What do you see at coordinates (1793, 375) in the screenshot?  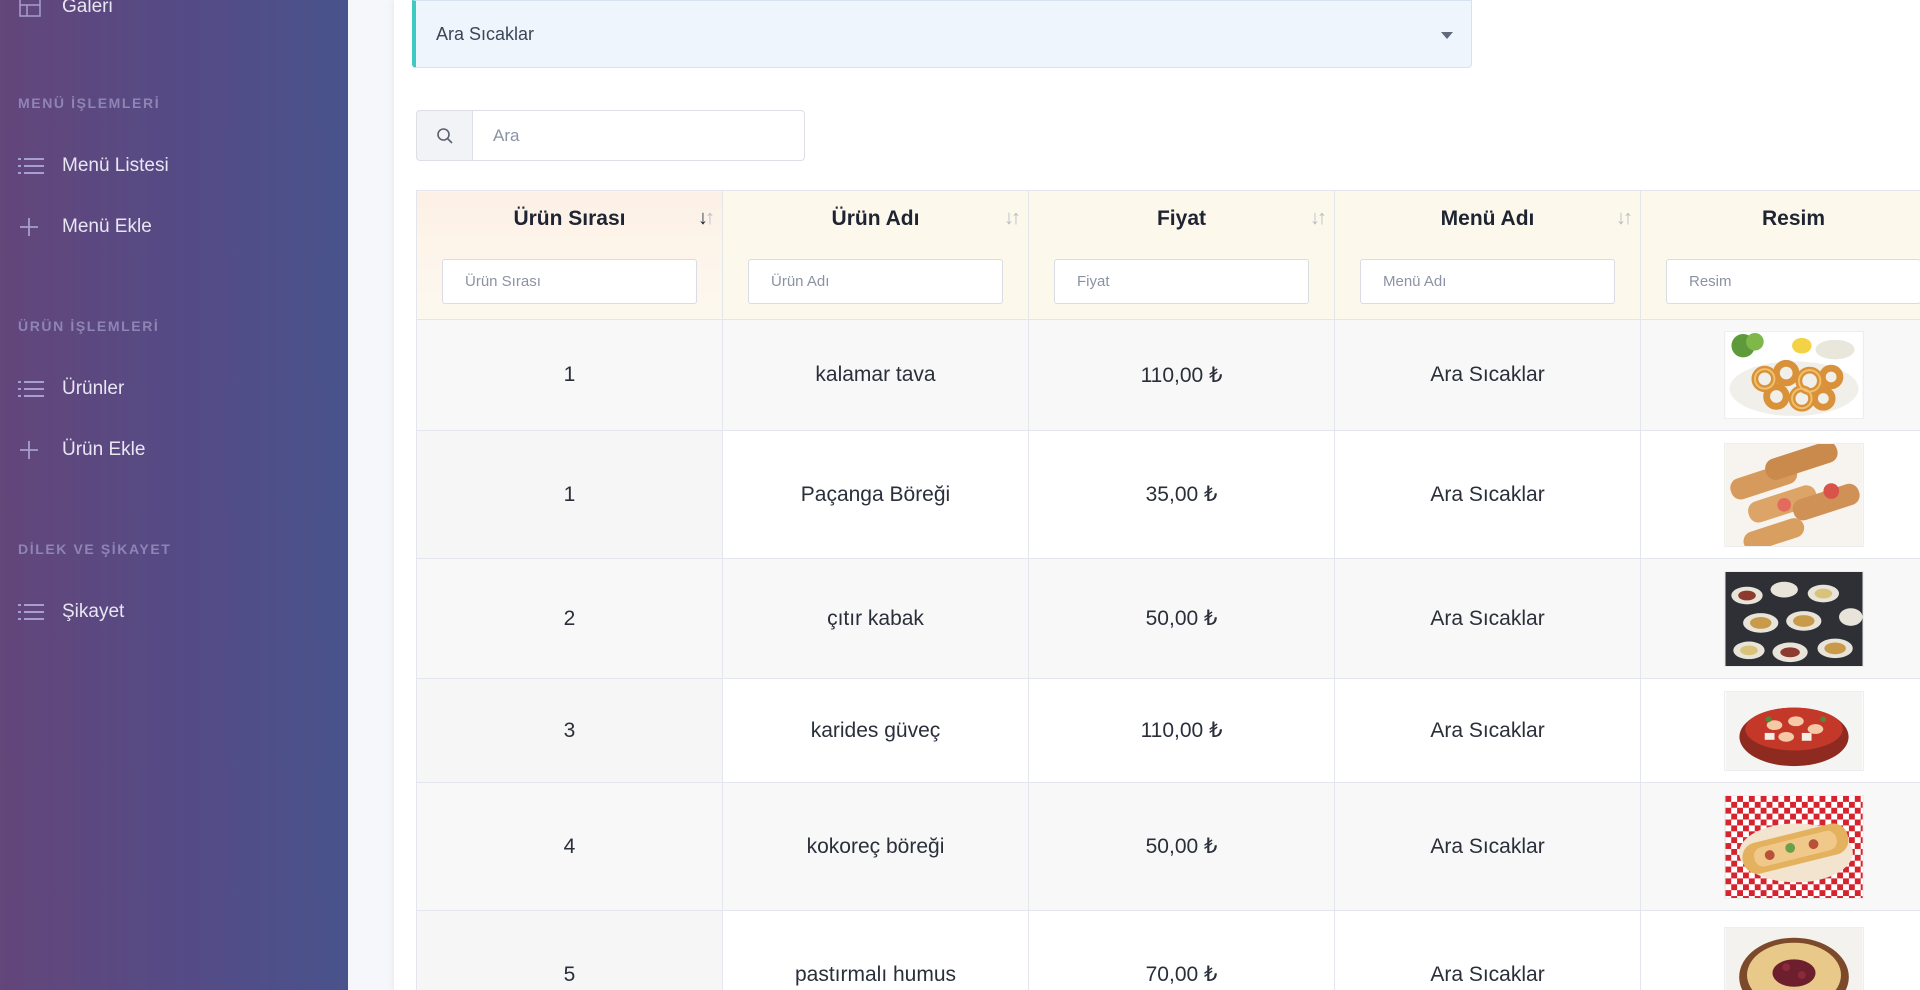 I see `product-image-fried-calamari` at bounding box center [1793, 375].